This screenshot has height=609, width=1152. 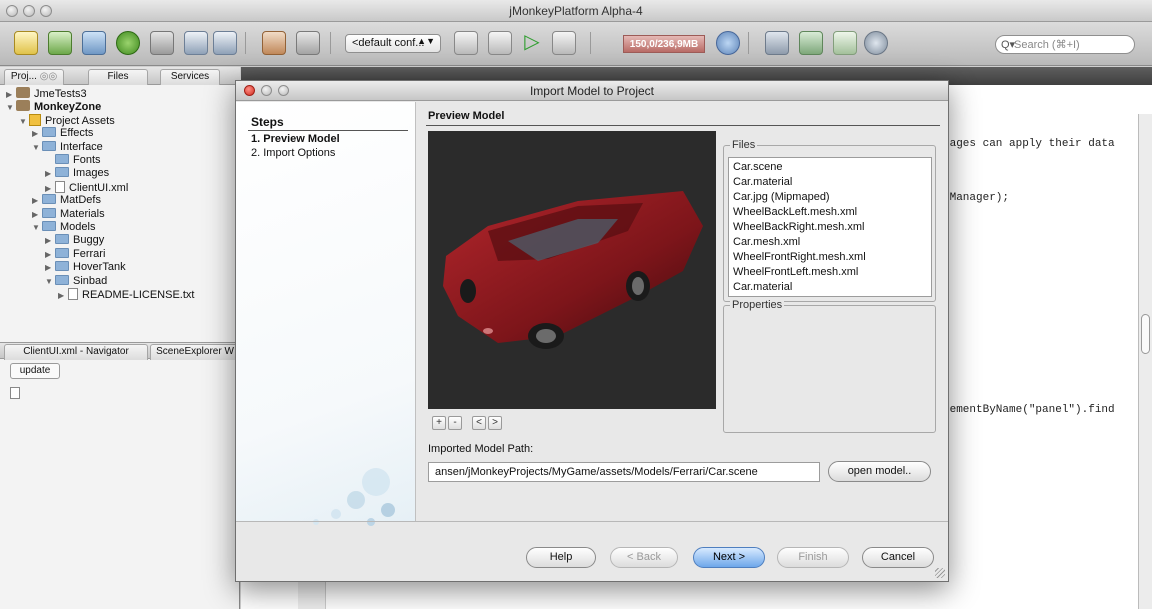 I want to click on configuration-select: <default conf... ▲▼, so click(x=393, y=43).